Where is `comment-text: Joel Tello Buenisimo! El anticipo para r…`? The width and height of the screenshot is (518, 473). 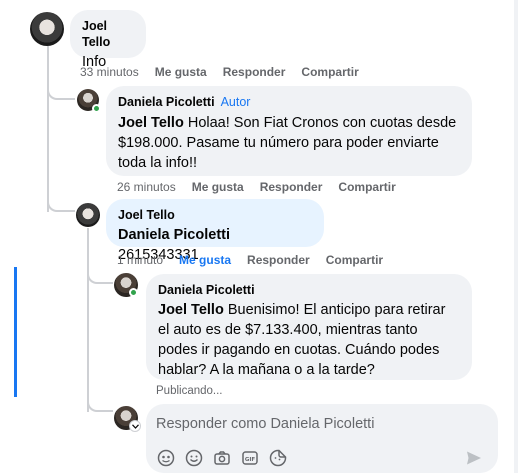 comment-text: Joel Tello Buenisimo! El anticipo para r… is located at coordinates (302, 340).